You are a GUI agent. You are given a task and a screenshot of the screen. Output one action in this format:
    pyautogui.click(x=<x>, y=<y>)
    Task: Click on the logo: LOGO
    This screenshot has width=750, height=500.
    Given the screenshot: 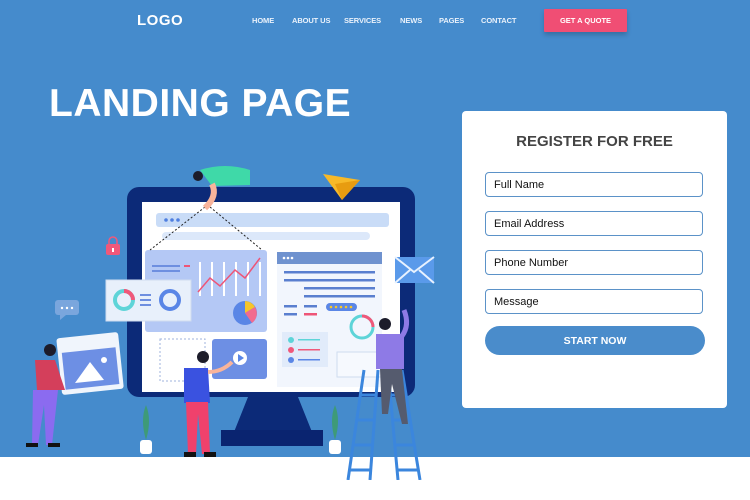 What is the action you would take?
    pyautogui.click(x=160, y=20)
    